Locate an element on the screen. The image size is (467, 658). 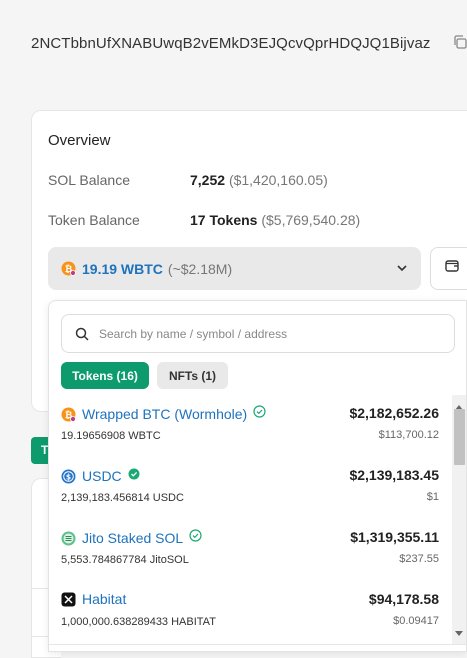
copy-icon is located at coordinates (459, 42).